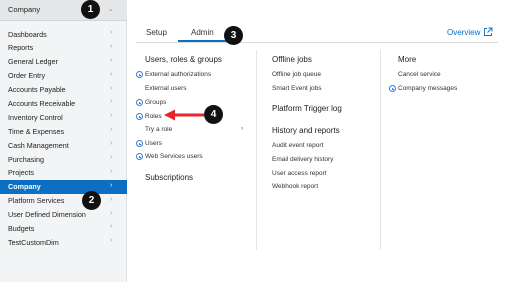 Image resolution: width=512 pixels, height=282 pixels. What do you see at coordinates (111, 9) in the screenshot?
I see `chevron-down-icon: ⌄` at bounding box center [111, 9].